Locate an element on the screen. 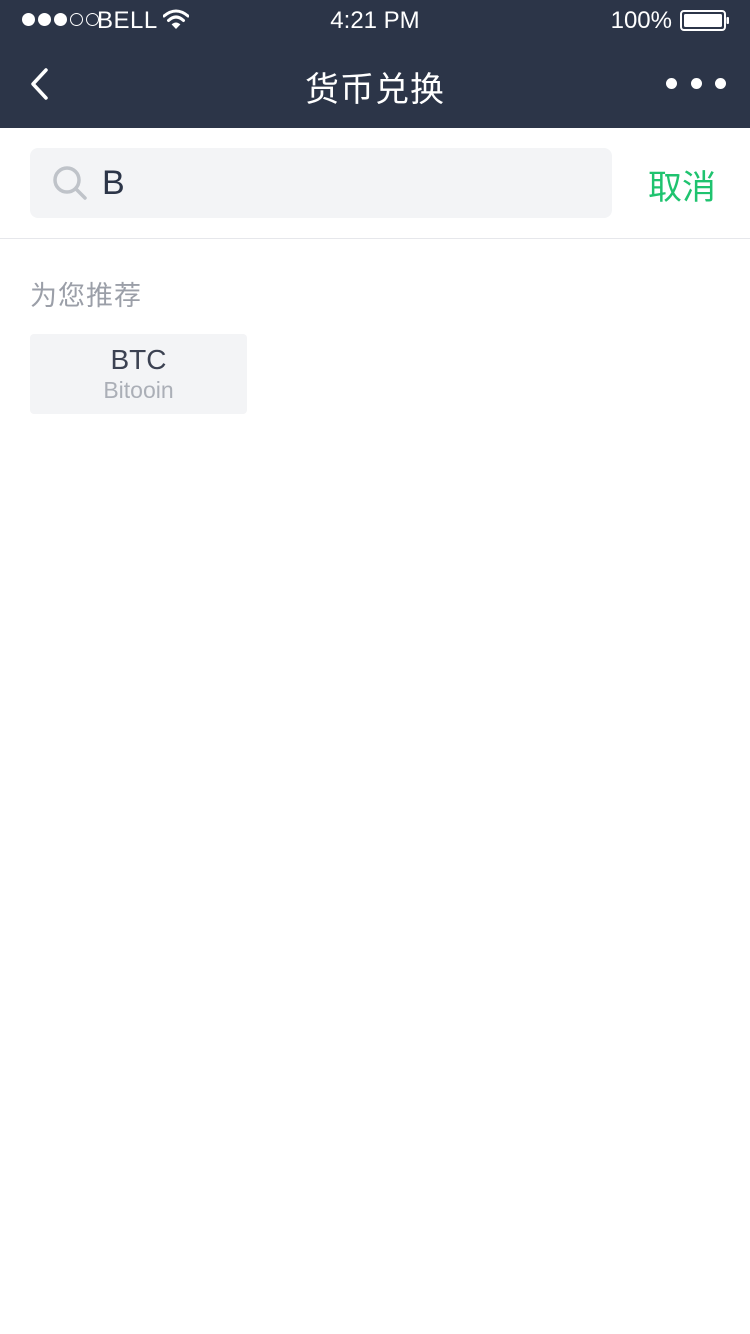 This screenshot has height=1334, width=750. battery-full-icon is located at coordinates (704, 20).